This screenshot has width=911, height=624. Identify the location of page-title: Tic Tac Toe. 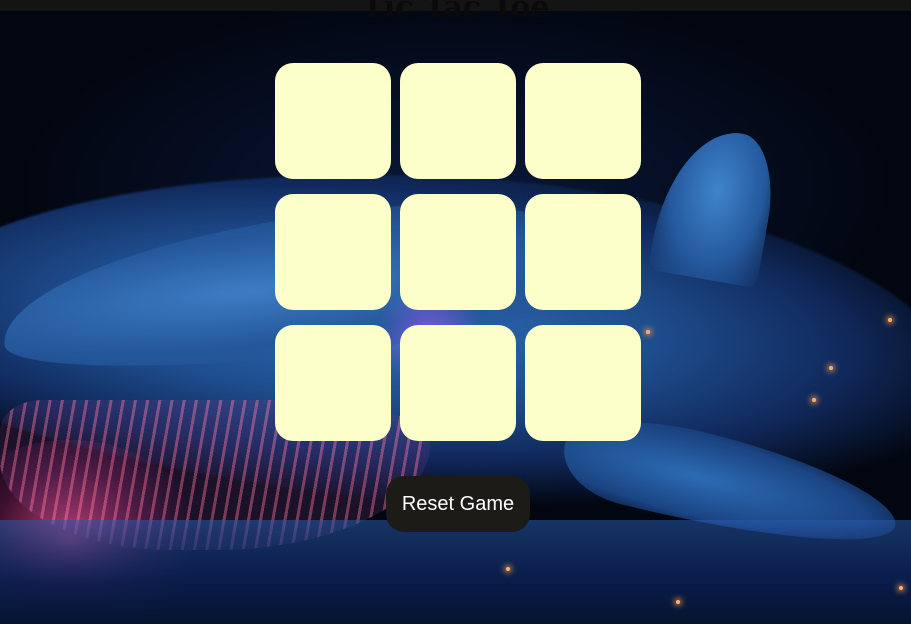
(455, 12).